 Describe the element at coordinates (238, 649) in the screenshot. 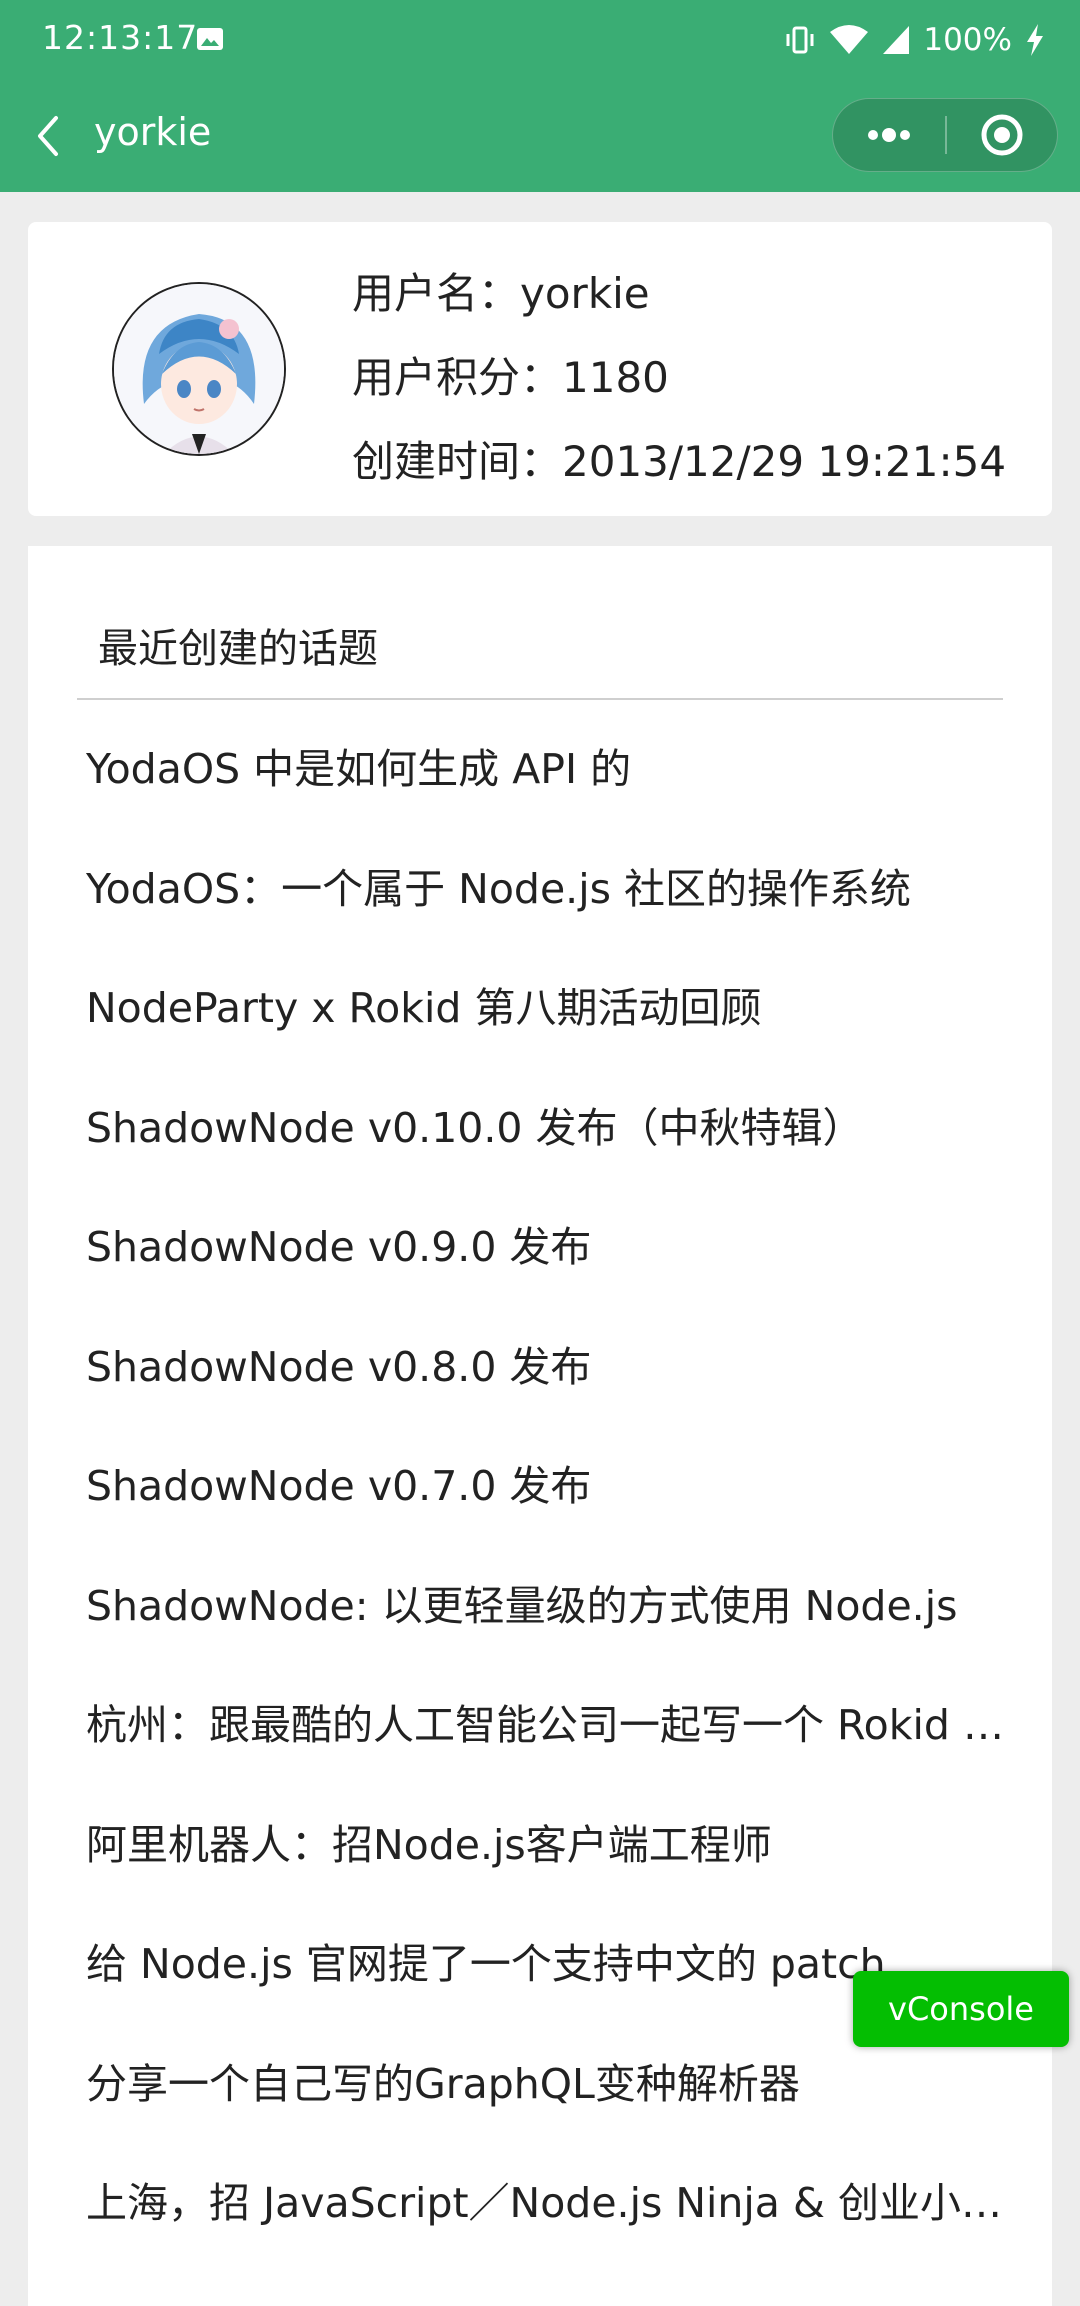

I see `section-title: 最近创建的话题` at that location.